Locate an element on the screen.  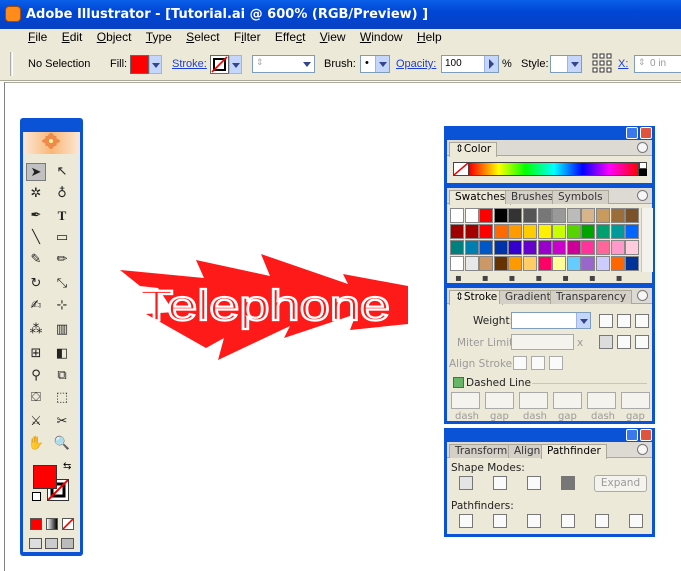
menu-file: File is located at coordinates (37, 37).